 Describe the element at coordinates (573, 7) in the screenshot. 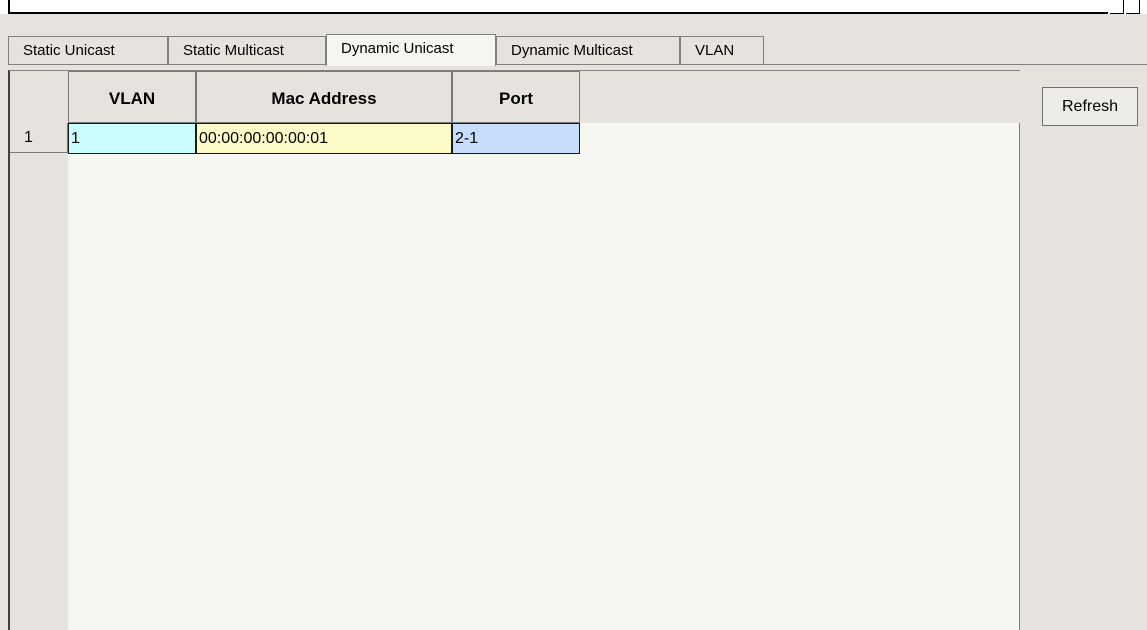

I see `top-frame-strip` at that location.